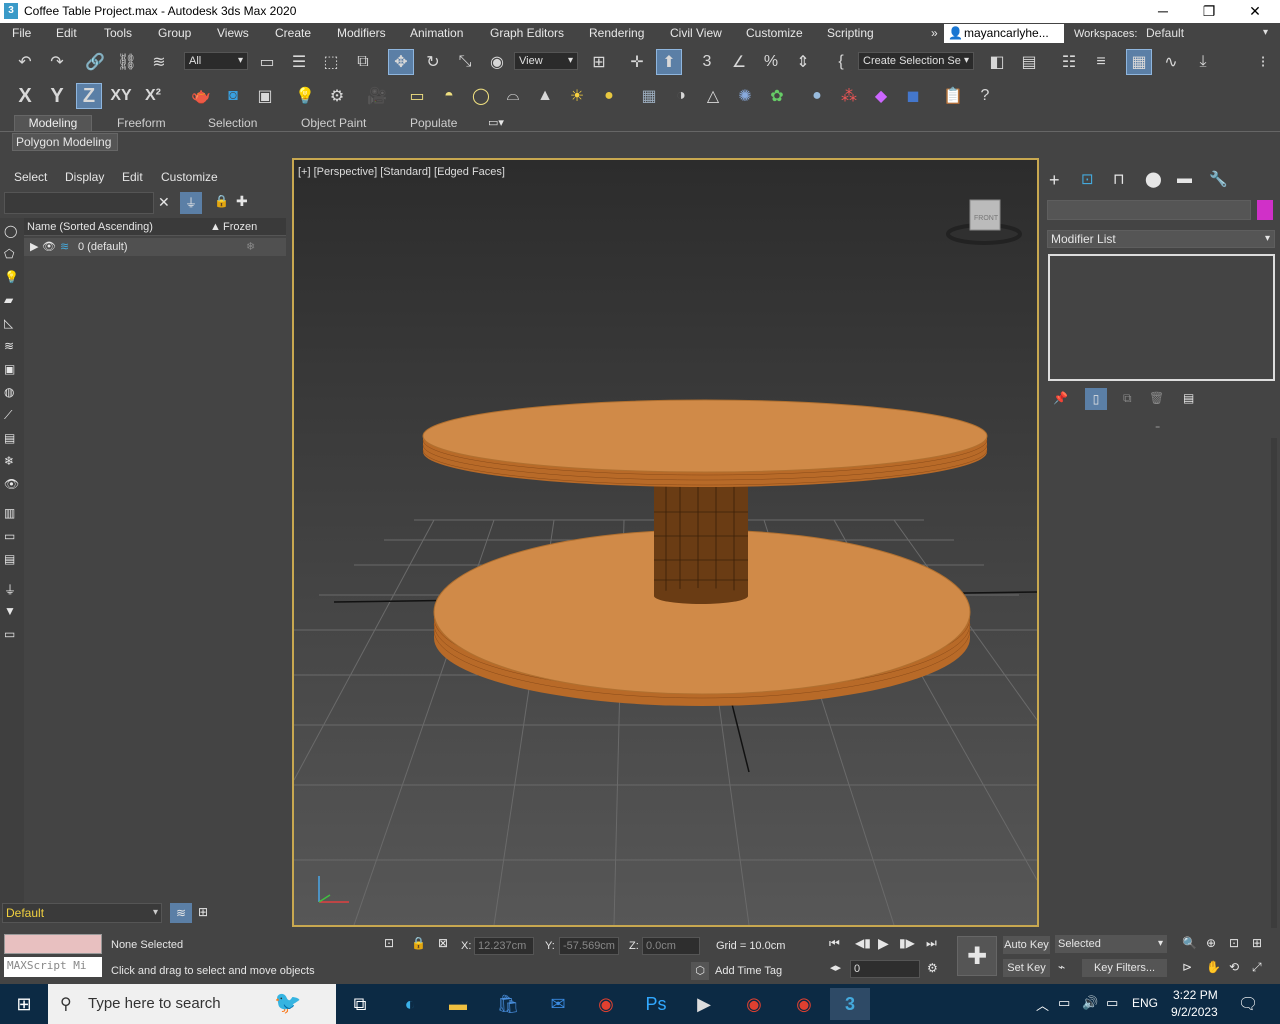  I want to click on help-icon: ?, so click(985, 96).